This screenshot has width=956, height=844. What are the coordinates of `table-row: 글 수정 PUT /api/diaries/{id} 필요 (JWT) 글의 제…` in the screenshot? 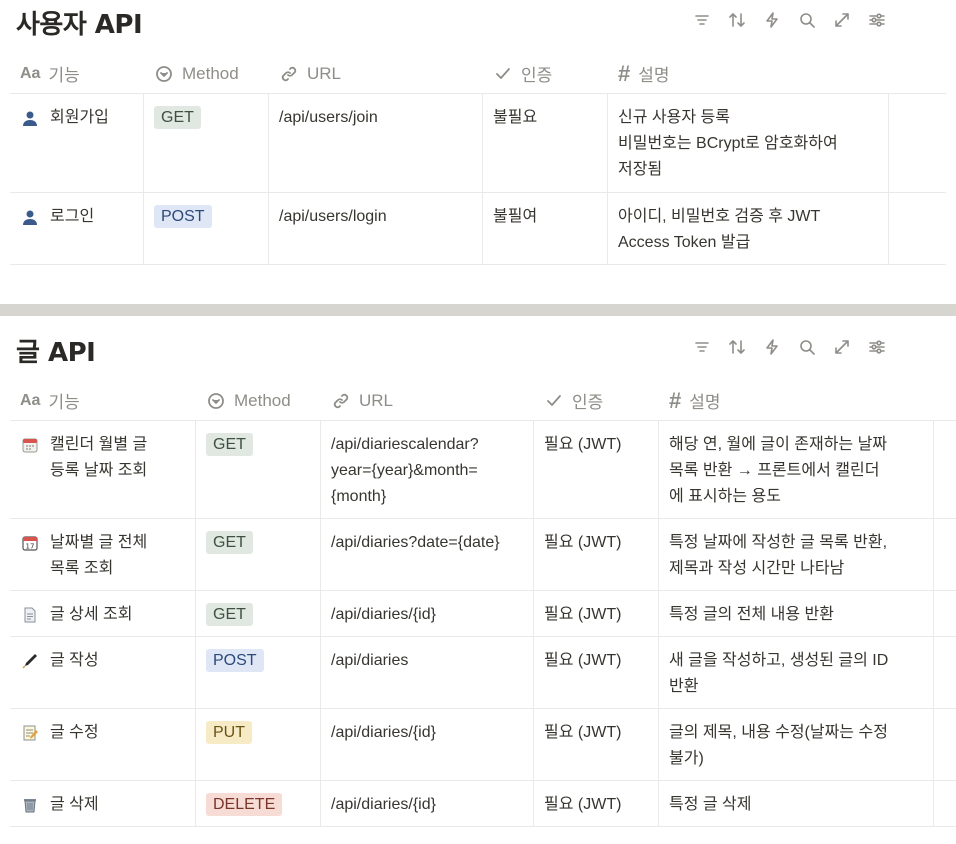 It's located at (483, 745).